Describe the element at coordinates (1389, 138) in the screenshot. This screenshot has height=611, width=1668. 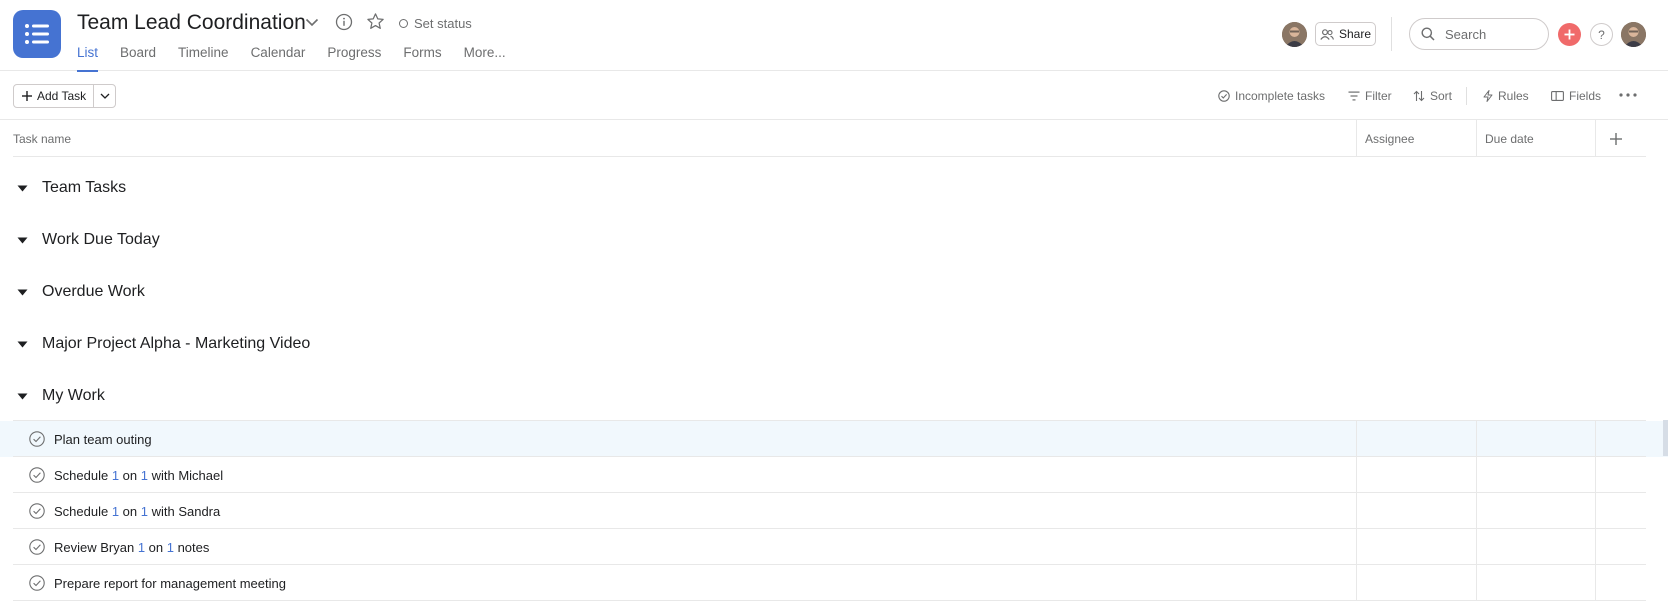
I see `column-assignee: Assignee` at that location.